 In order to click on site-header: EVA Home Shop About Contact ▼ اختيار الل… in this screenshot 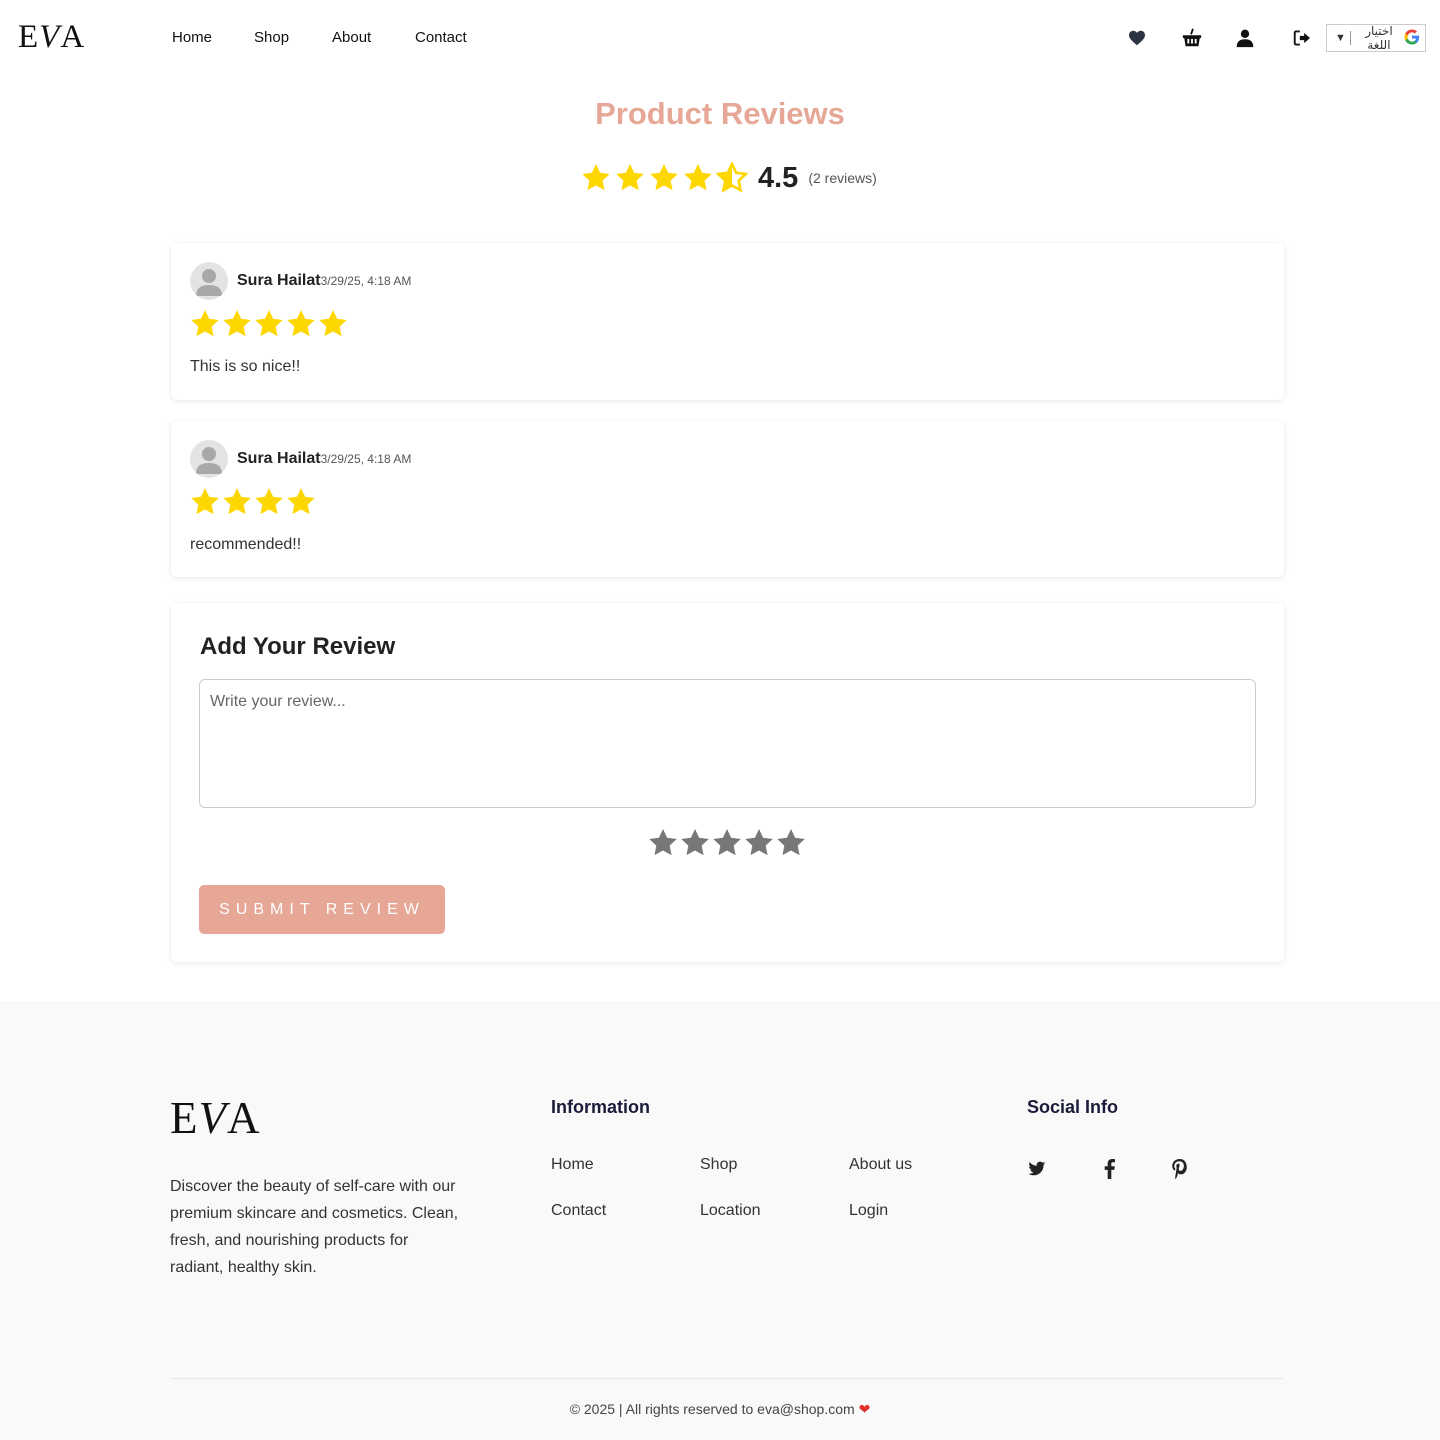, I will do `click(720, 38)`.